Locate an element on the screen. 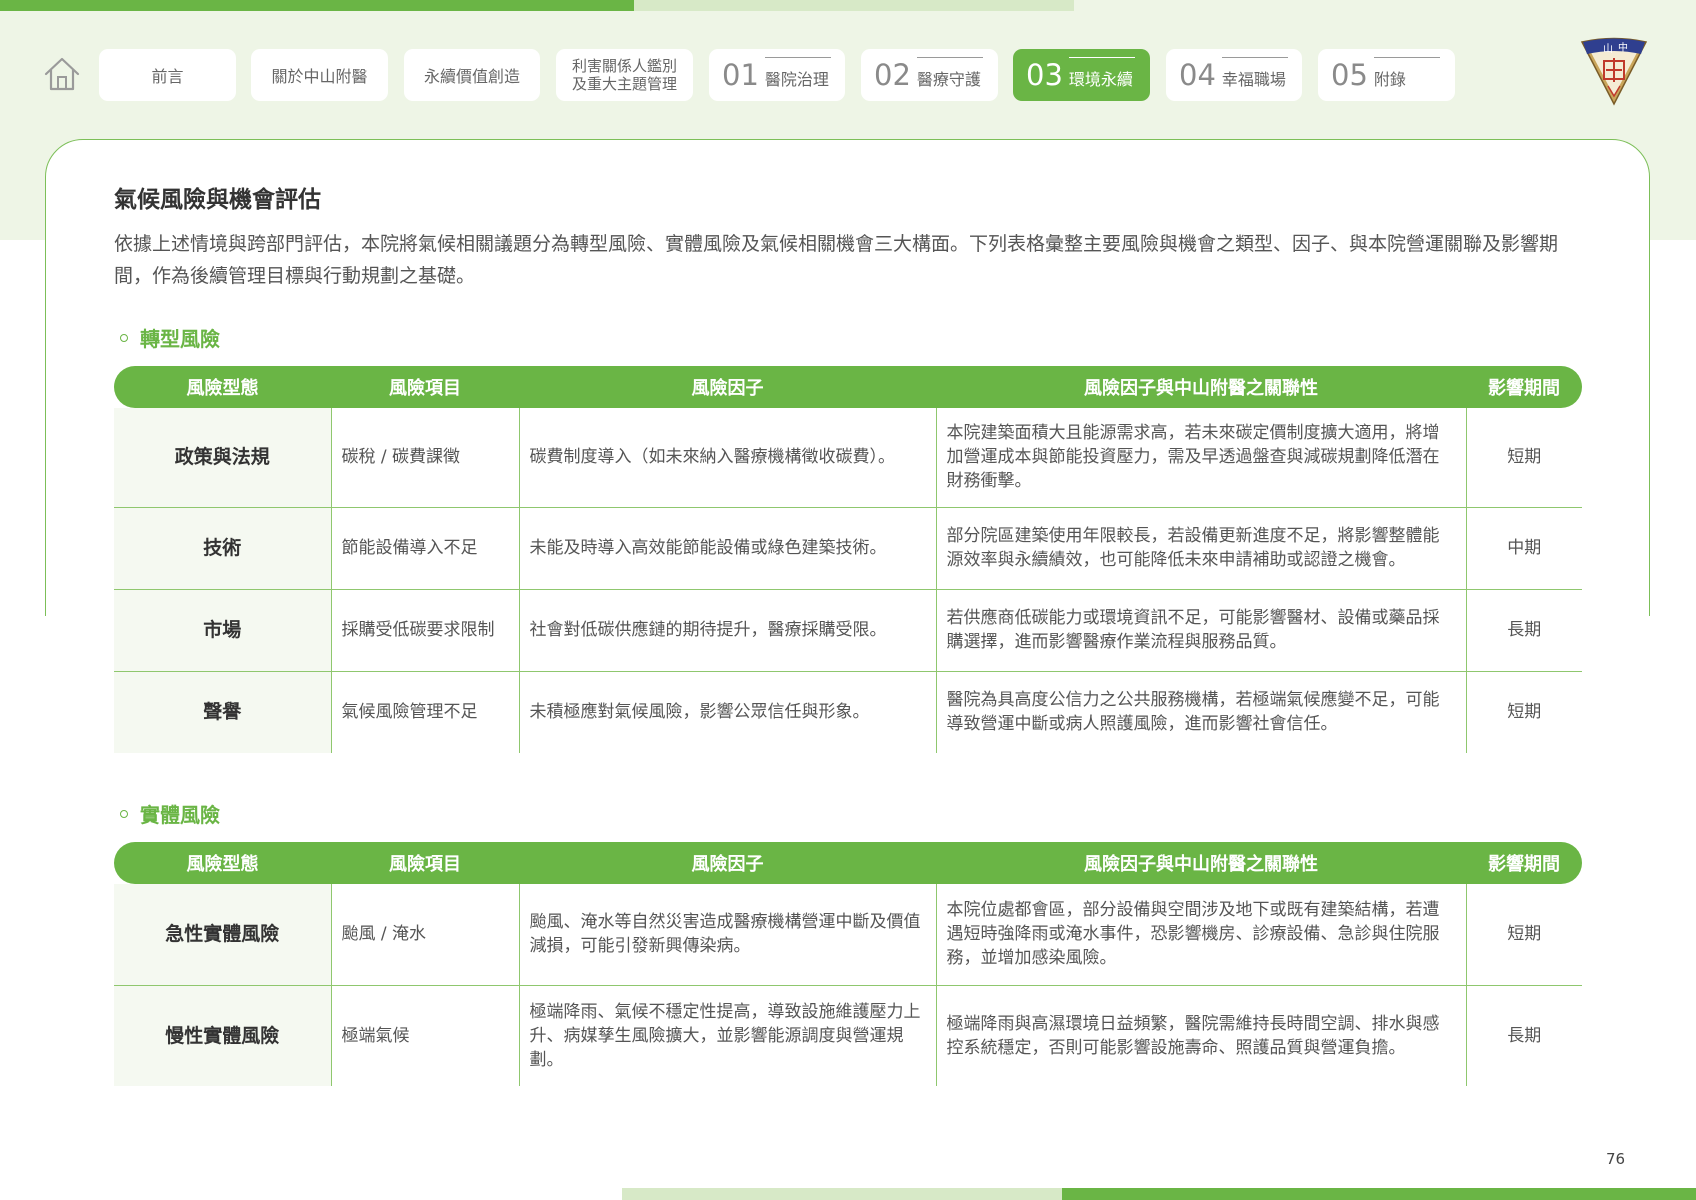  risk-item: 氣候風險管理不足 is located at coordinates (425, 712).